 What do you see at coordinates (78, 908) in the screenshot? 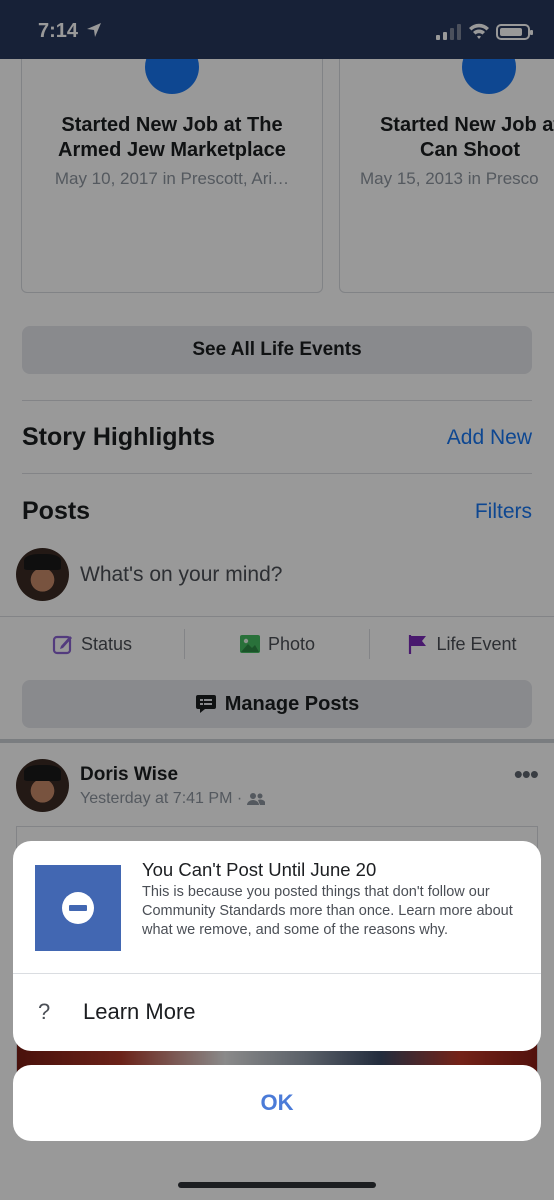
I see `block-icon` at bounding box center [78, 908].